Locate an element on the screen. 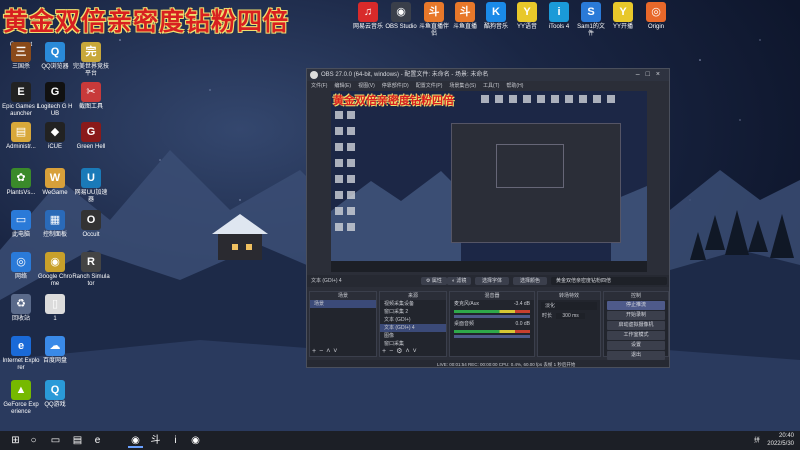 The width and height of the screenshot is (800, 450). source-item: 图像 is located at coordinates (413, 336).